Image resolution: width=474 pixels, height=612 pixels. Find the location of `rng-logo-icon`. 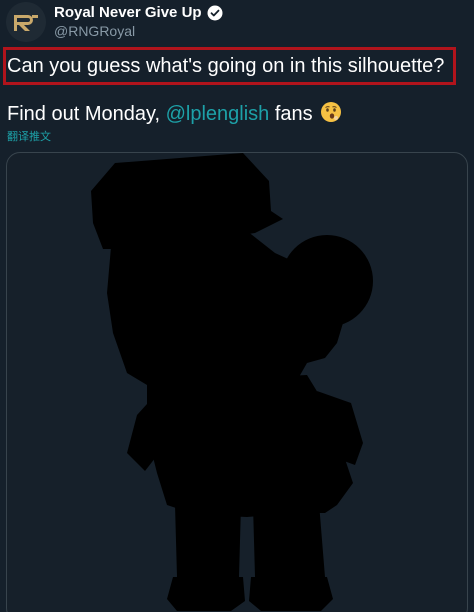

rng-logo-icon is located at coordinates (26, 22).